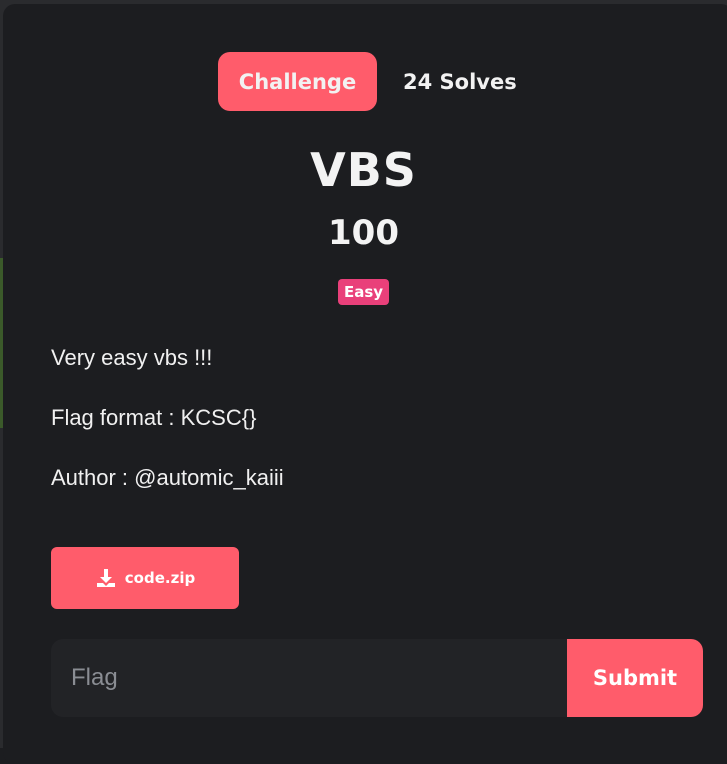 The height and width of the screenshot is (764, 727). What do you see at coordinates (106, 578) in the screenshot?
I see `download-icon` at bounding box center [106, 578].